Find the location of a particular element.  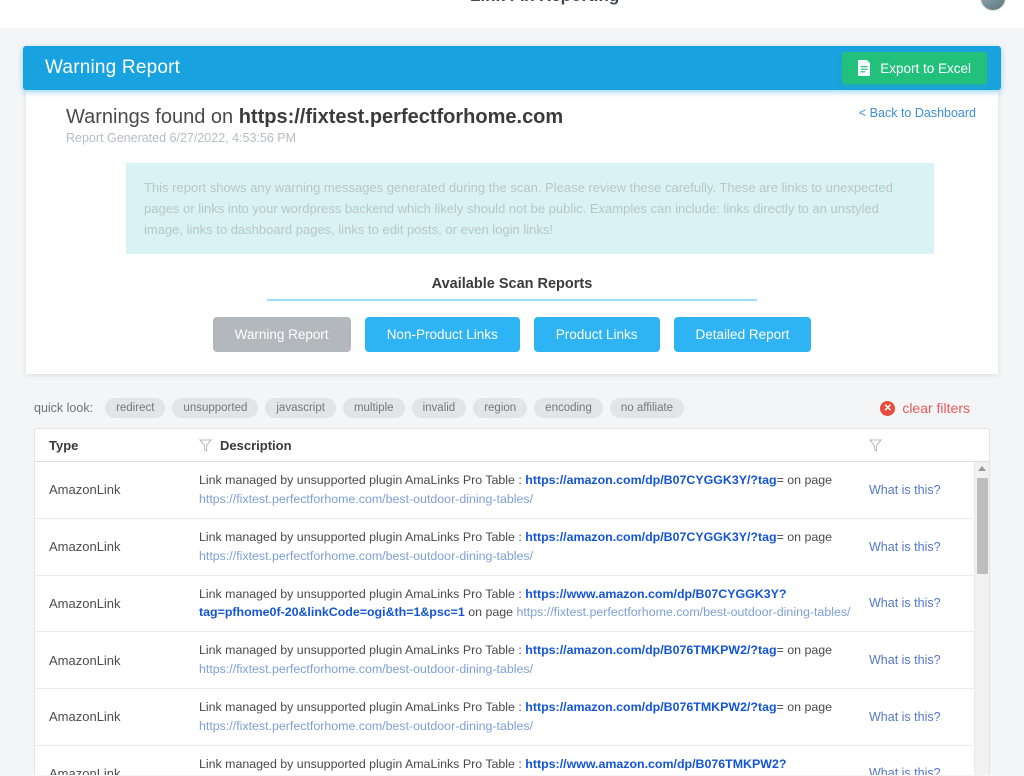

available-scan-reports-title: Available Scan Reports is located at coordinates (512, 284).